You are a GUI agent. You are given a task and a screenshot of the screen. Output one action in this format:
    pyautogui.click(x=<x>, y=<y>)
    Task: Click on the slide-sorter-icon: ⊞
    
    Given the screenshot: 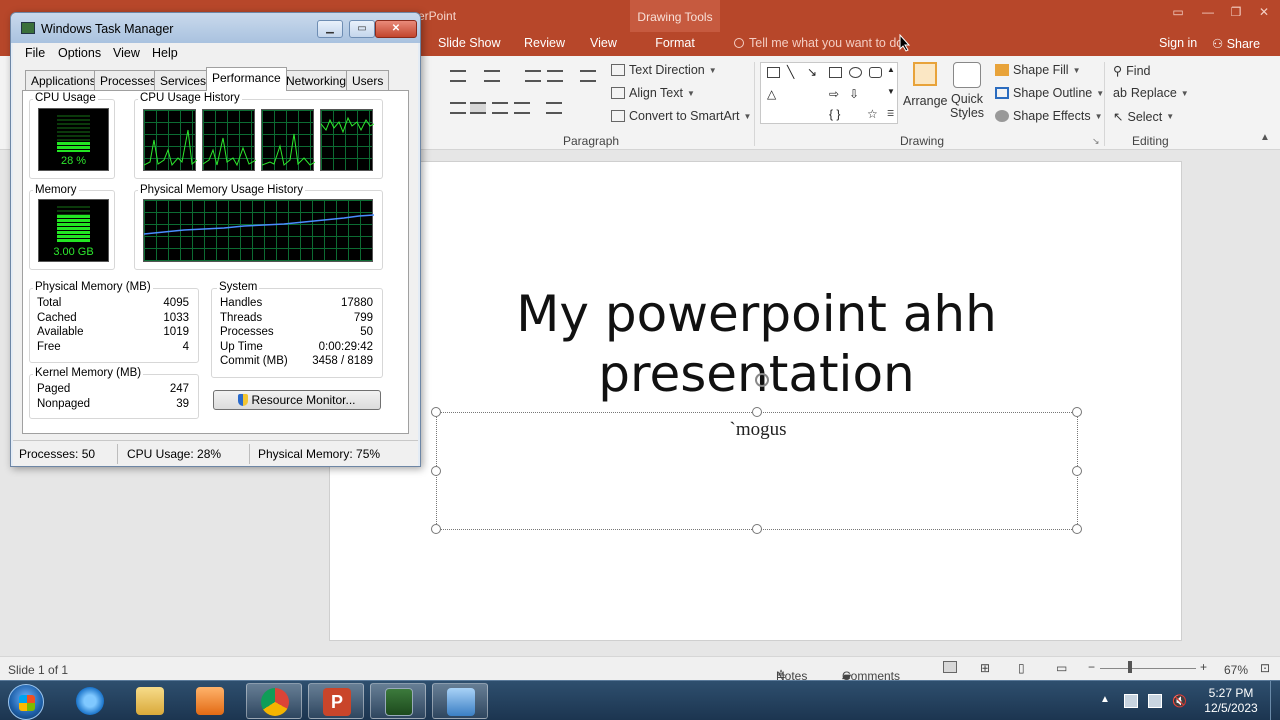 What is the action you would take?
    pyautogui.click(x=985, y=668)
    